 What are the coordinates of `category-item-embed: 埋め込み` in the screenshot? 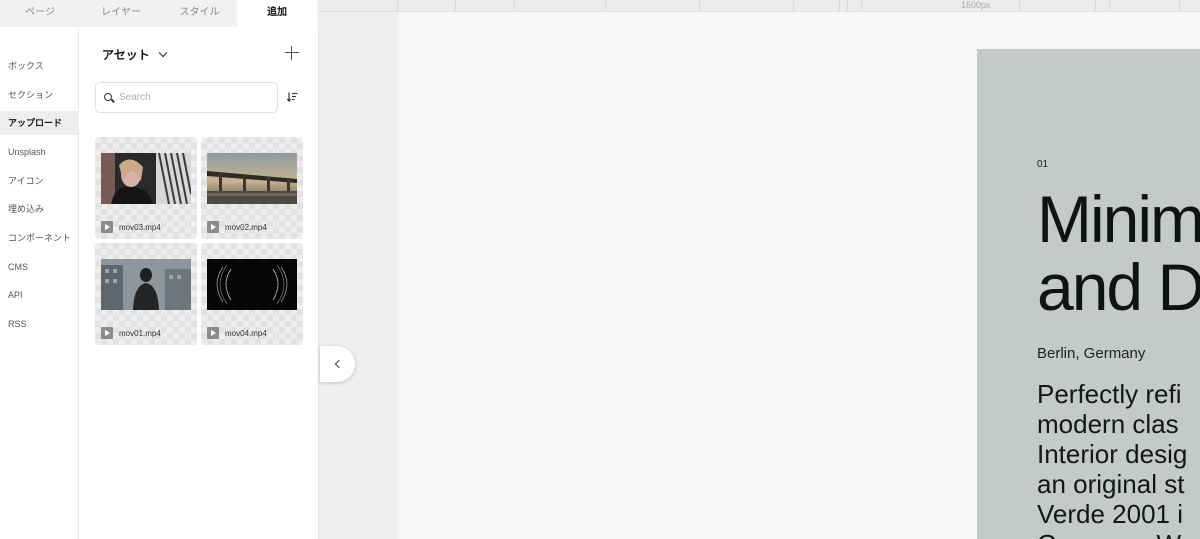 It's located at (39, 209).